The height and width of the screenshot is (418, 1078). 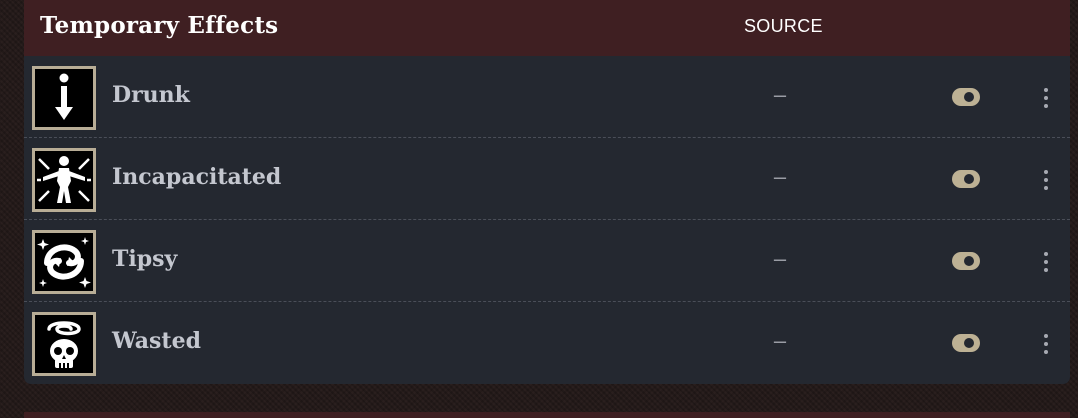 What do you see at coordinates (64, 344) in the screenshot?
I see `skull-spiral-icon` at bounding box center [64, 344].